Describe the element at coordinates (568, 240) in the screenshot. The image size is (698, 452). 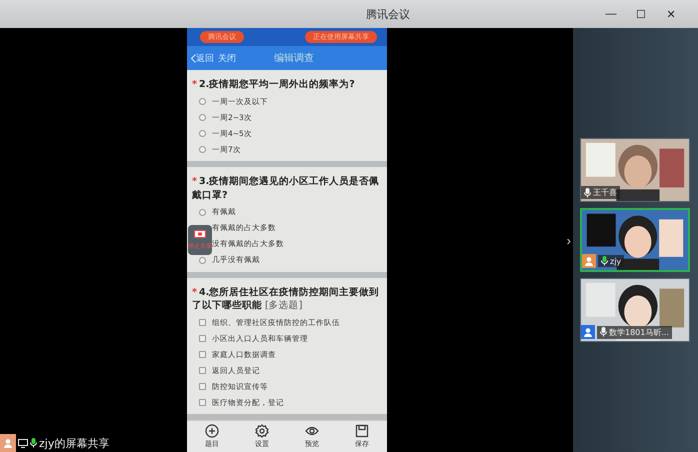
I see `sidebar-toggle: ›` at that location.